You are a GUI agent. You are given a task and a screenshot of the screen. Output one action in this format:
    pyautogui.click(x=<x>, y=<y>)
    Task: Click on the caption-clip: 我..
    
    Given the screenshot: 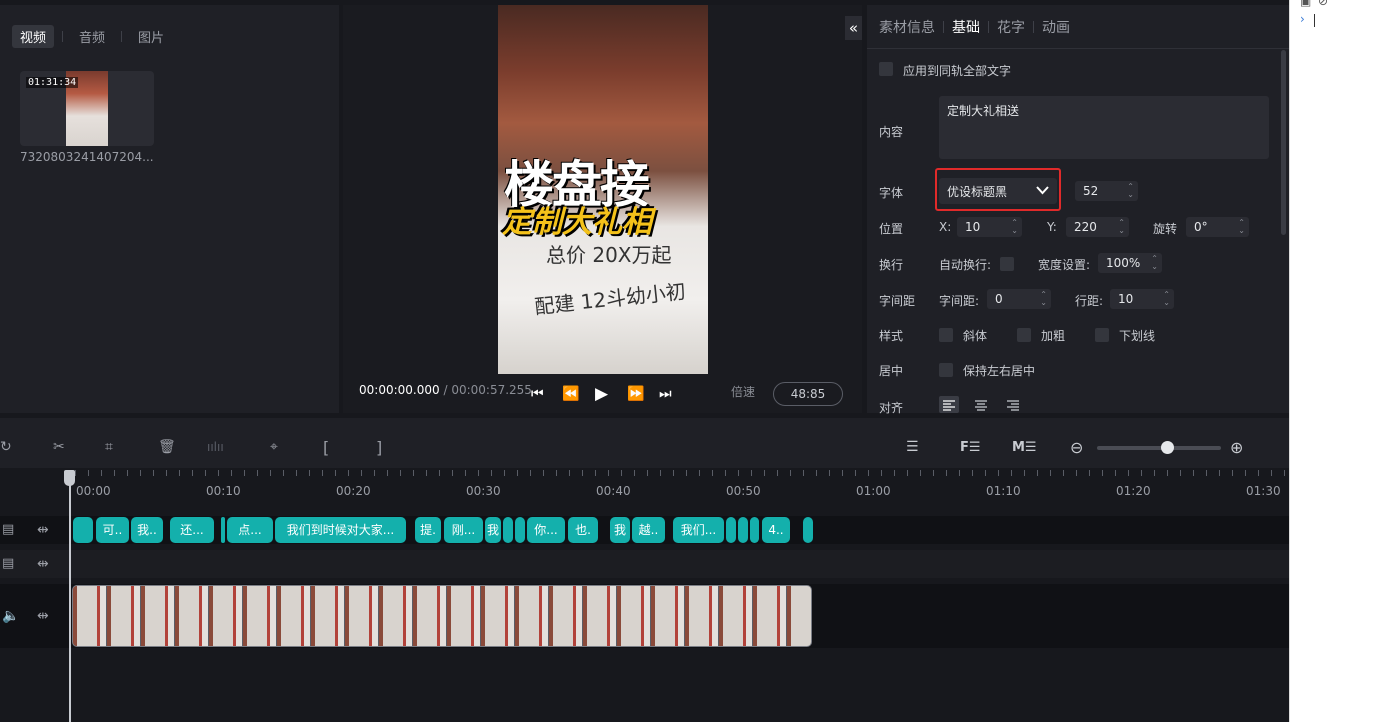 What is the action you would take?
    pyautogui.click(x=147, y=530)
    